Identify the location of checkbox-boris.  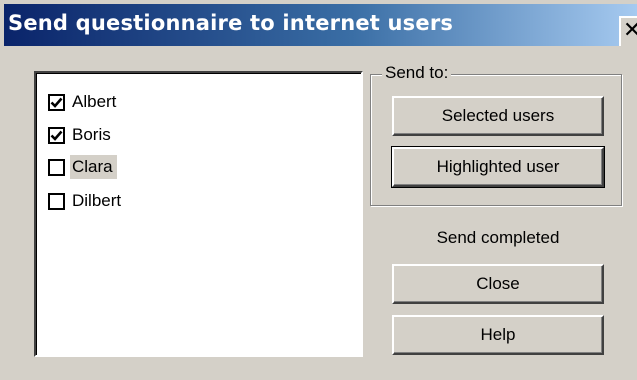
(56, 135).